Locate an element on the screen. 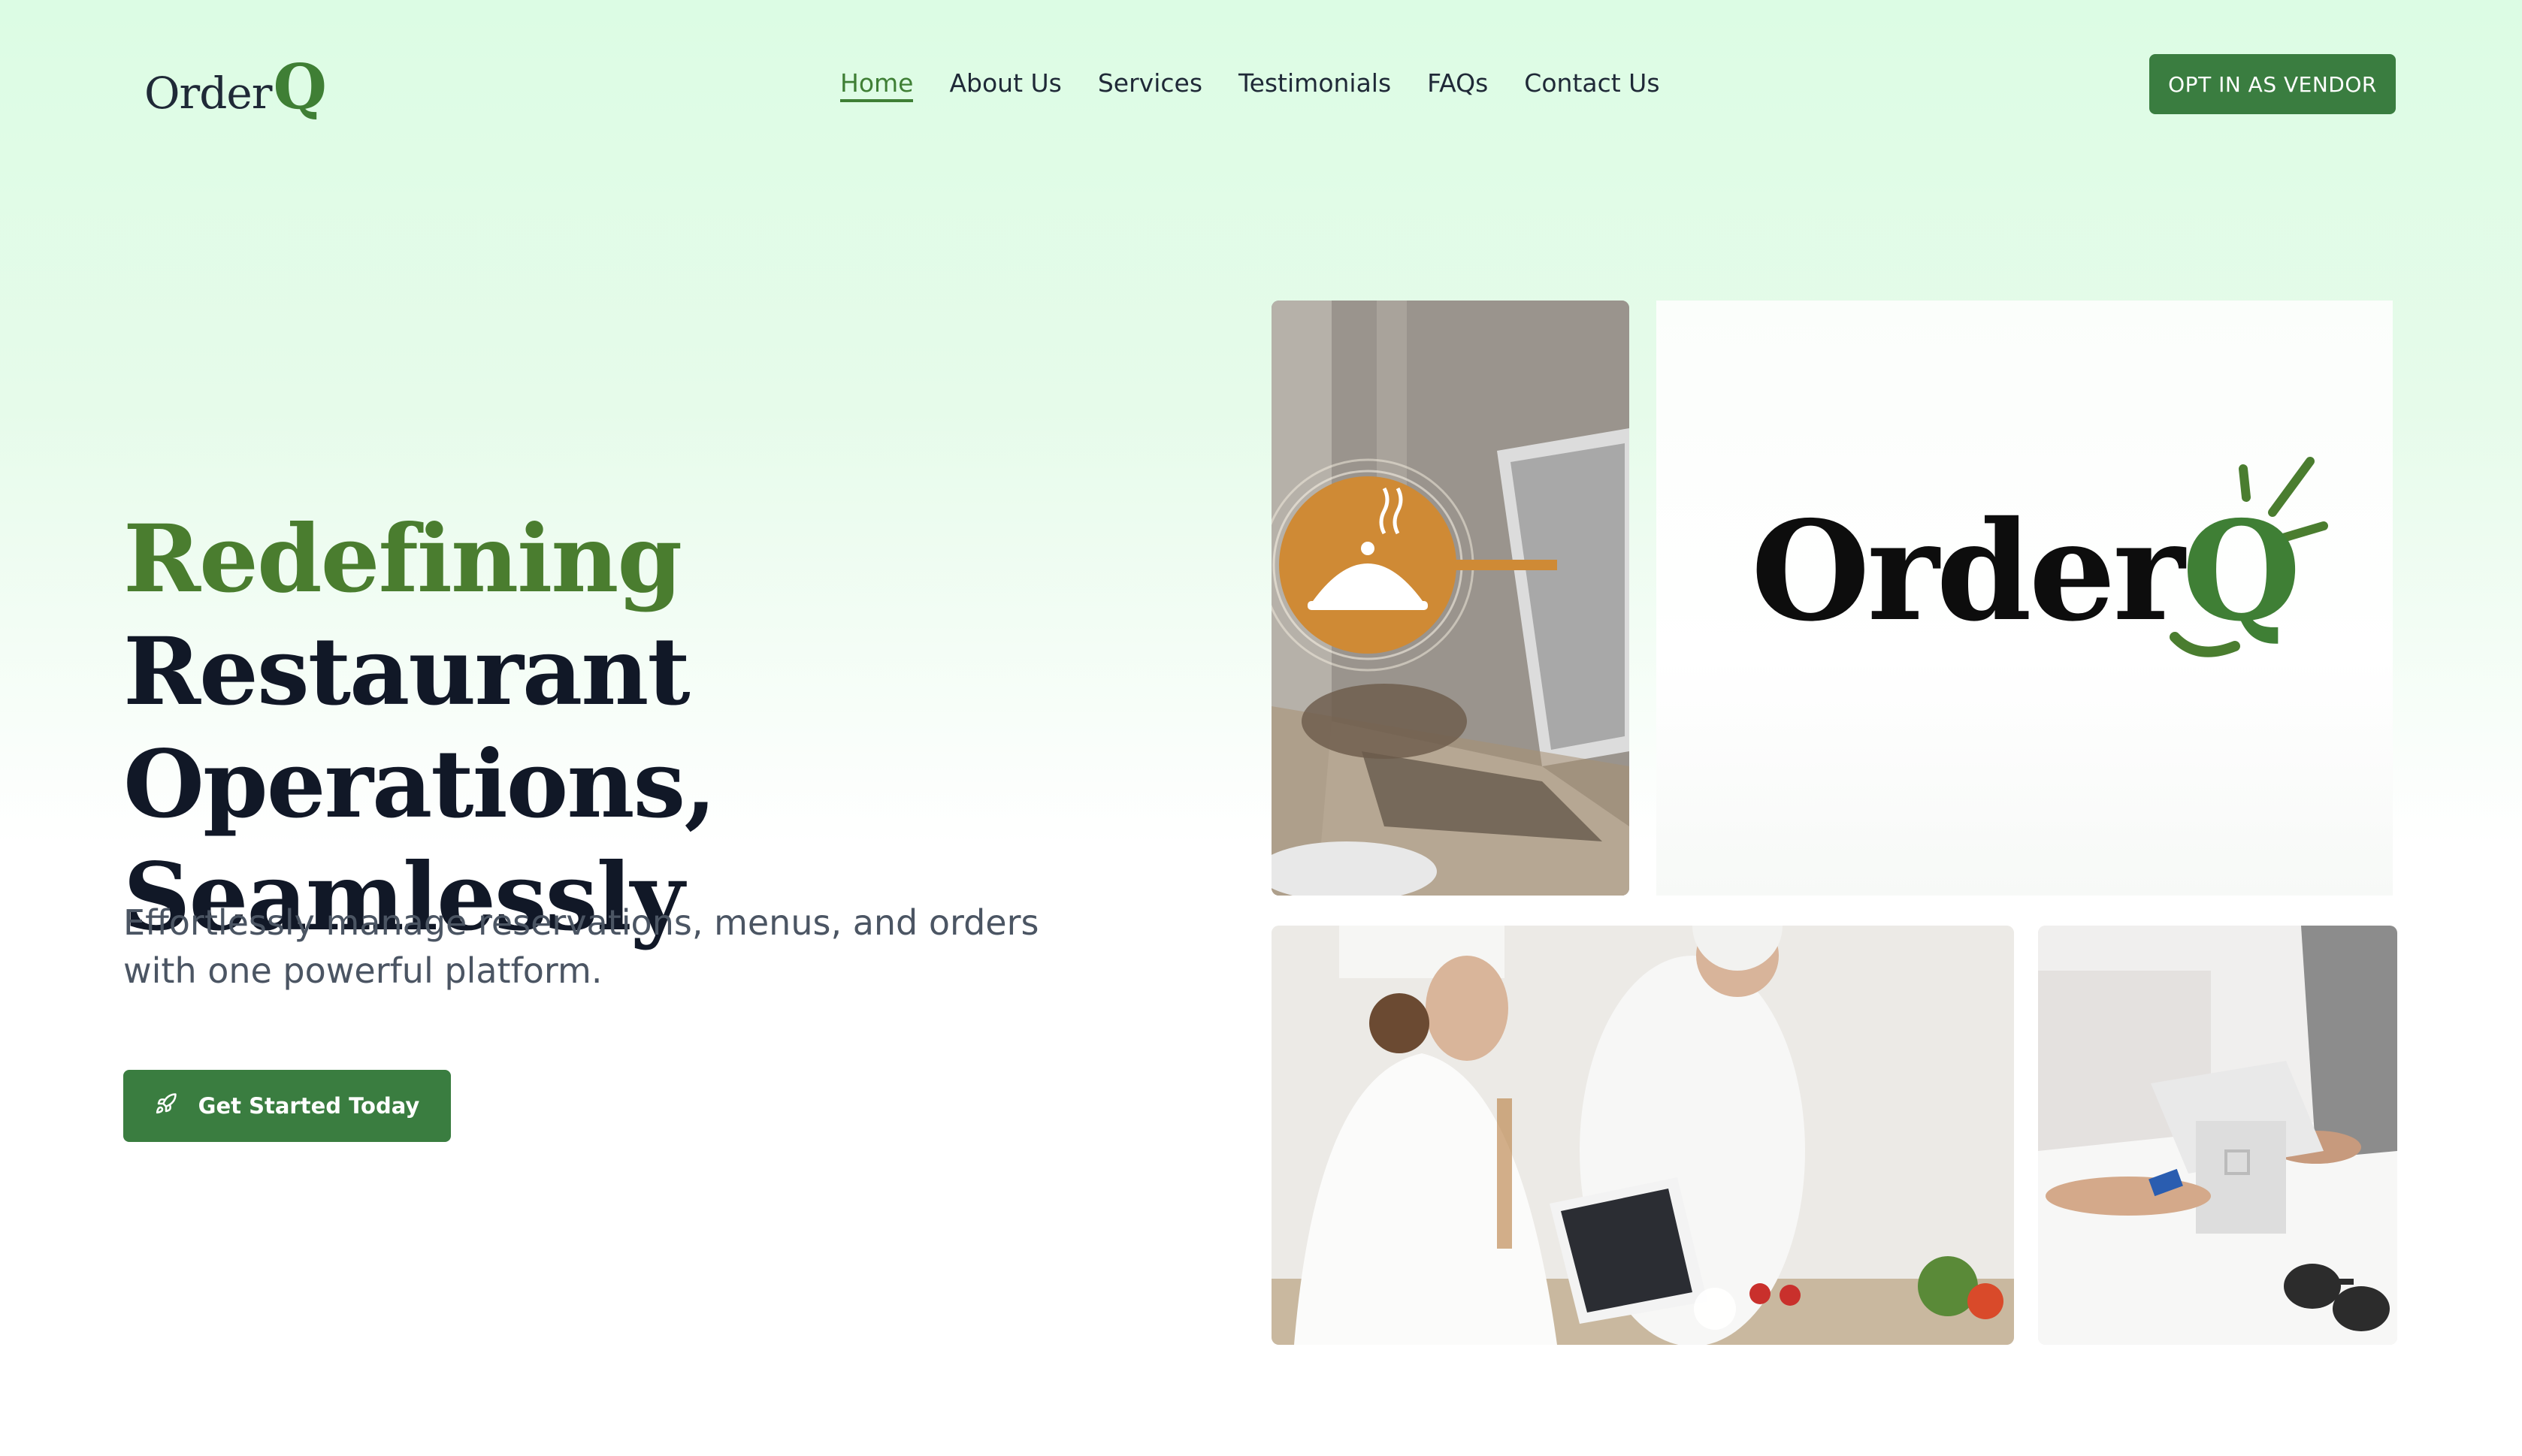  brand-logo-large: Order Q is located at coordinates (2026, 571).